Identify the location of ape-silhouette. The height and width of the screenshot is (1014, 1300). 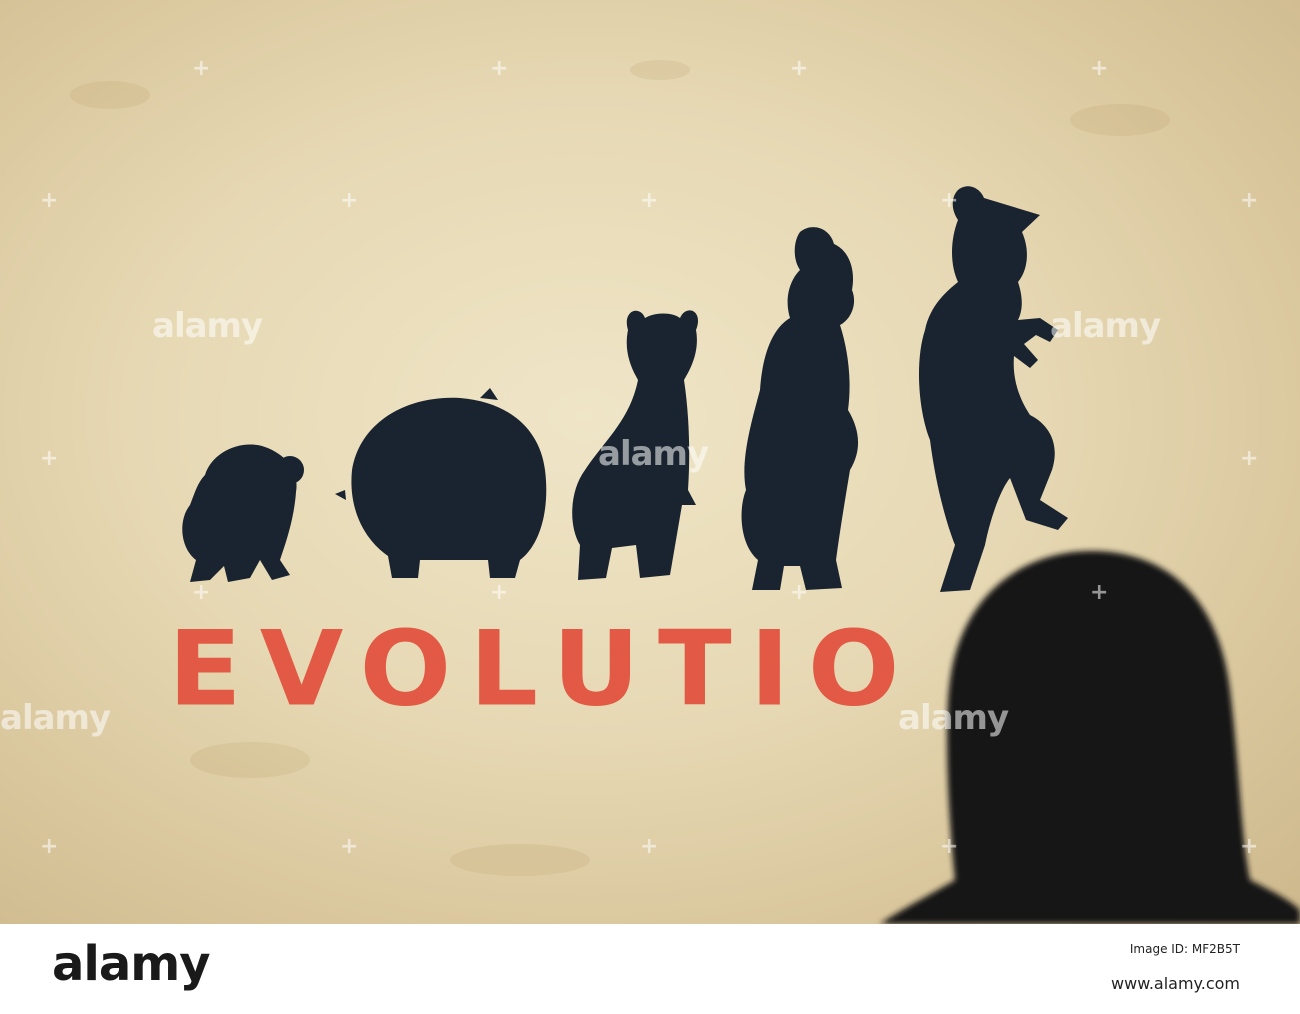
(243, 513).